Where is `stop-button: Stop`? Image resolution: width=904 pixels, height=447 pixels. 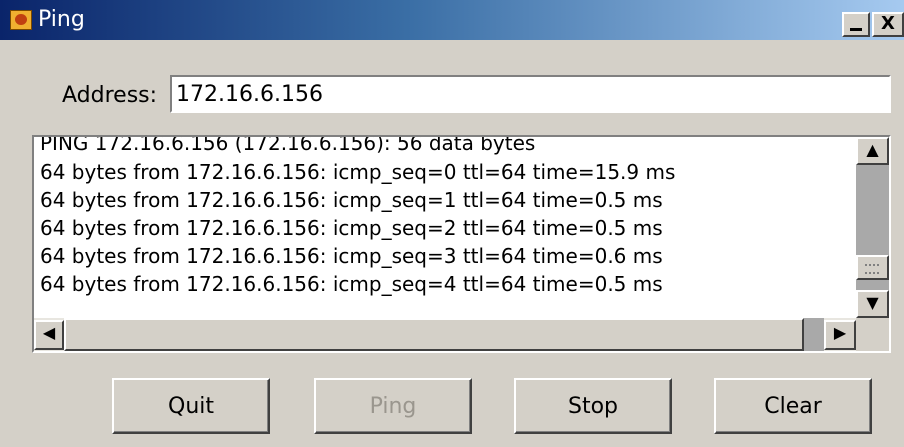 stop-button: Stop is located at coordinates (593, 406).